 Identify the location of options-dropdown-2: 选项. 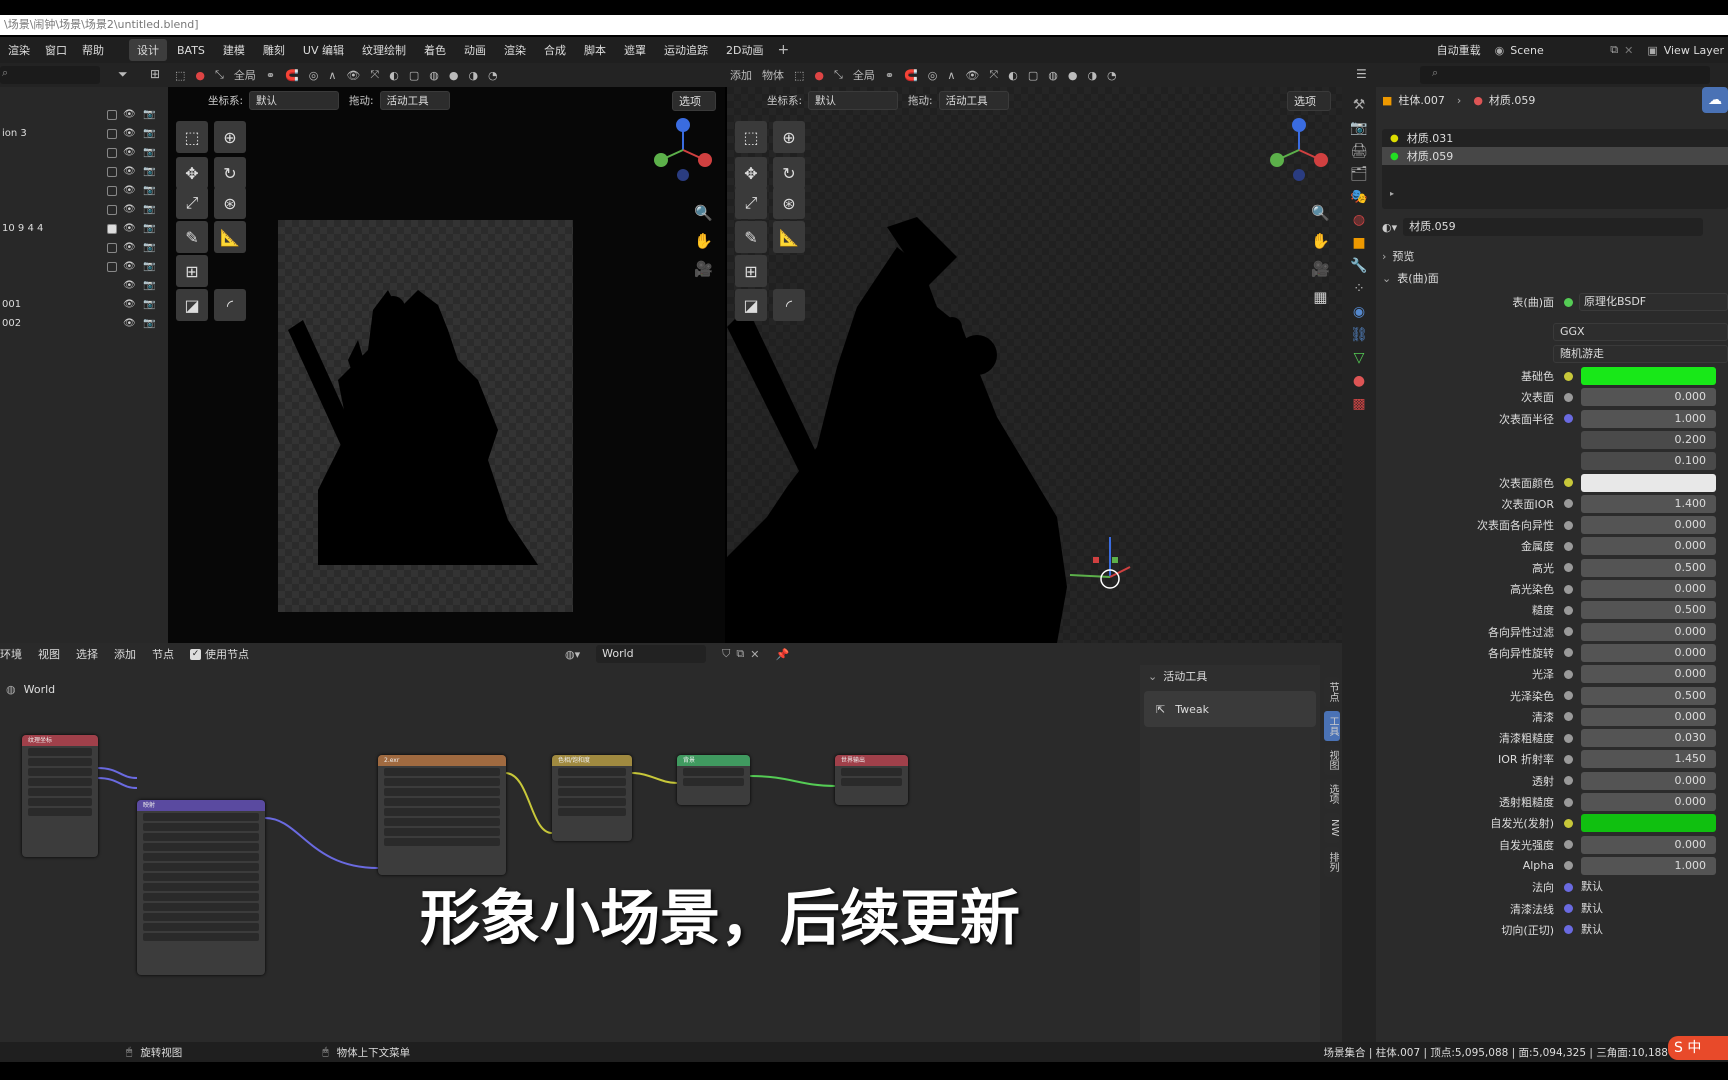
(1309, 101).